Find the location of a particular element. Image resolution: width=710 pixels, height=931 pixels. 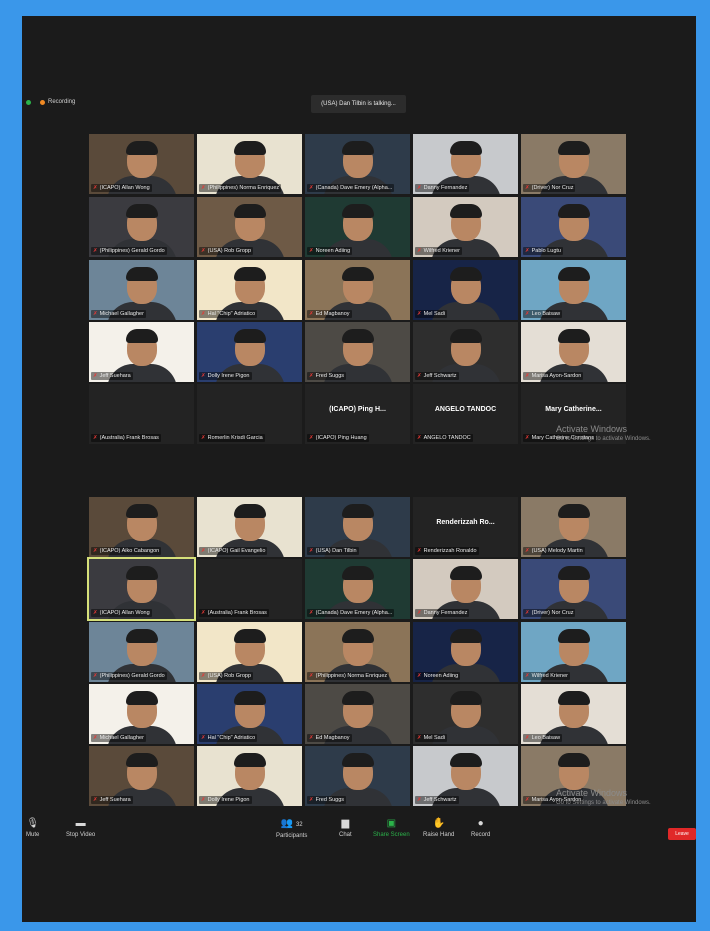

participants-button: 👥 32 Participants is located at coordinates (291, 828).